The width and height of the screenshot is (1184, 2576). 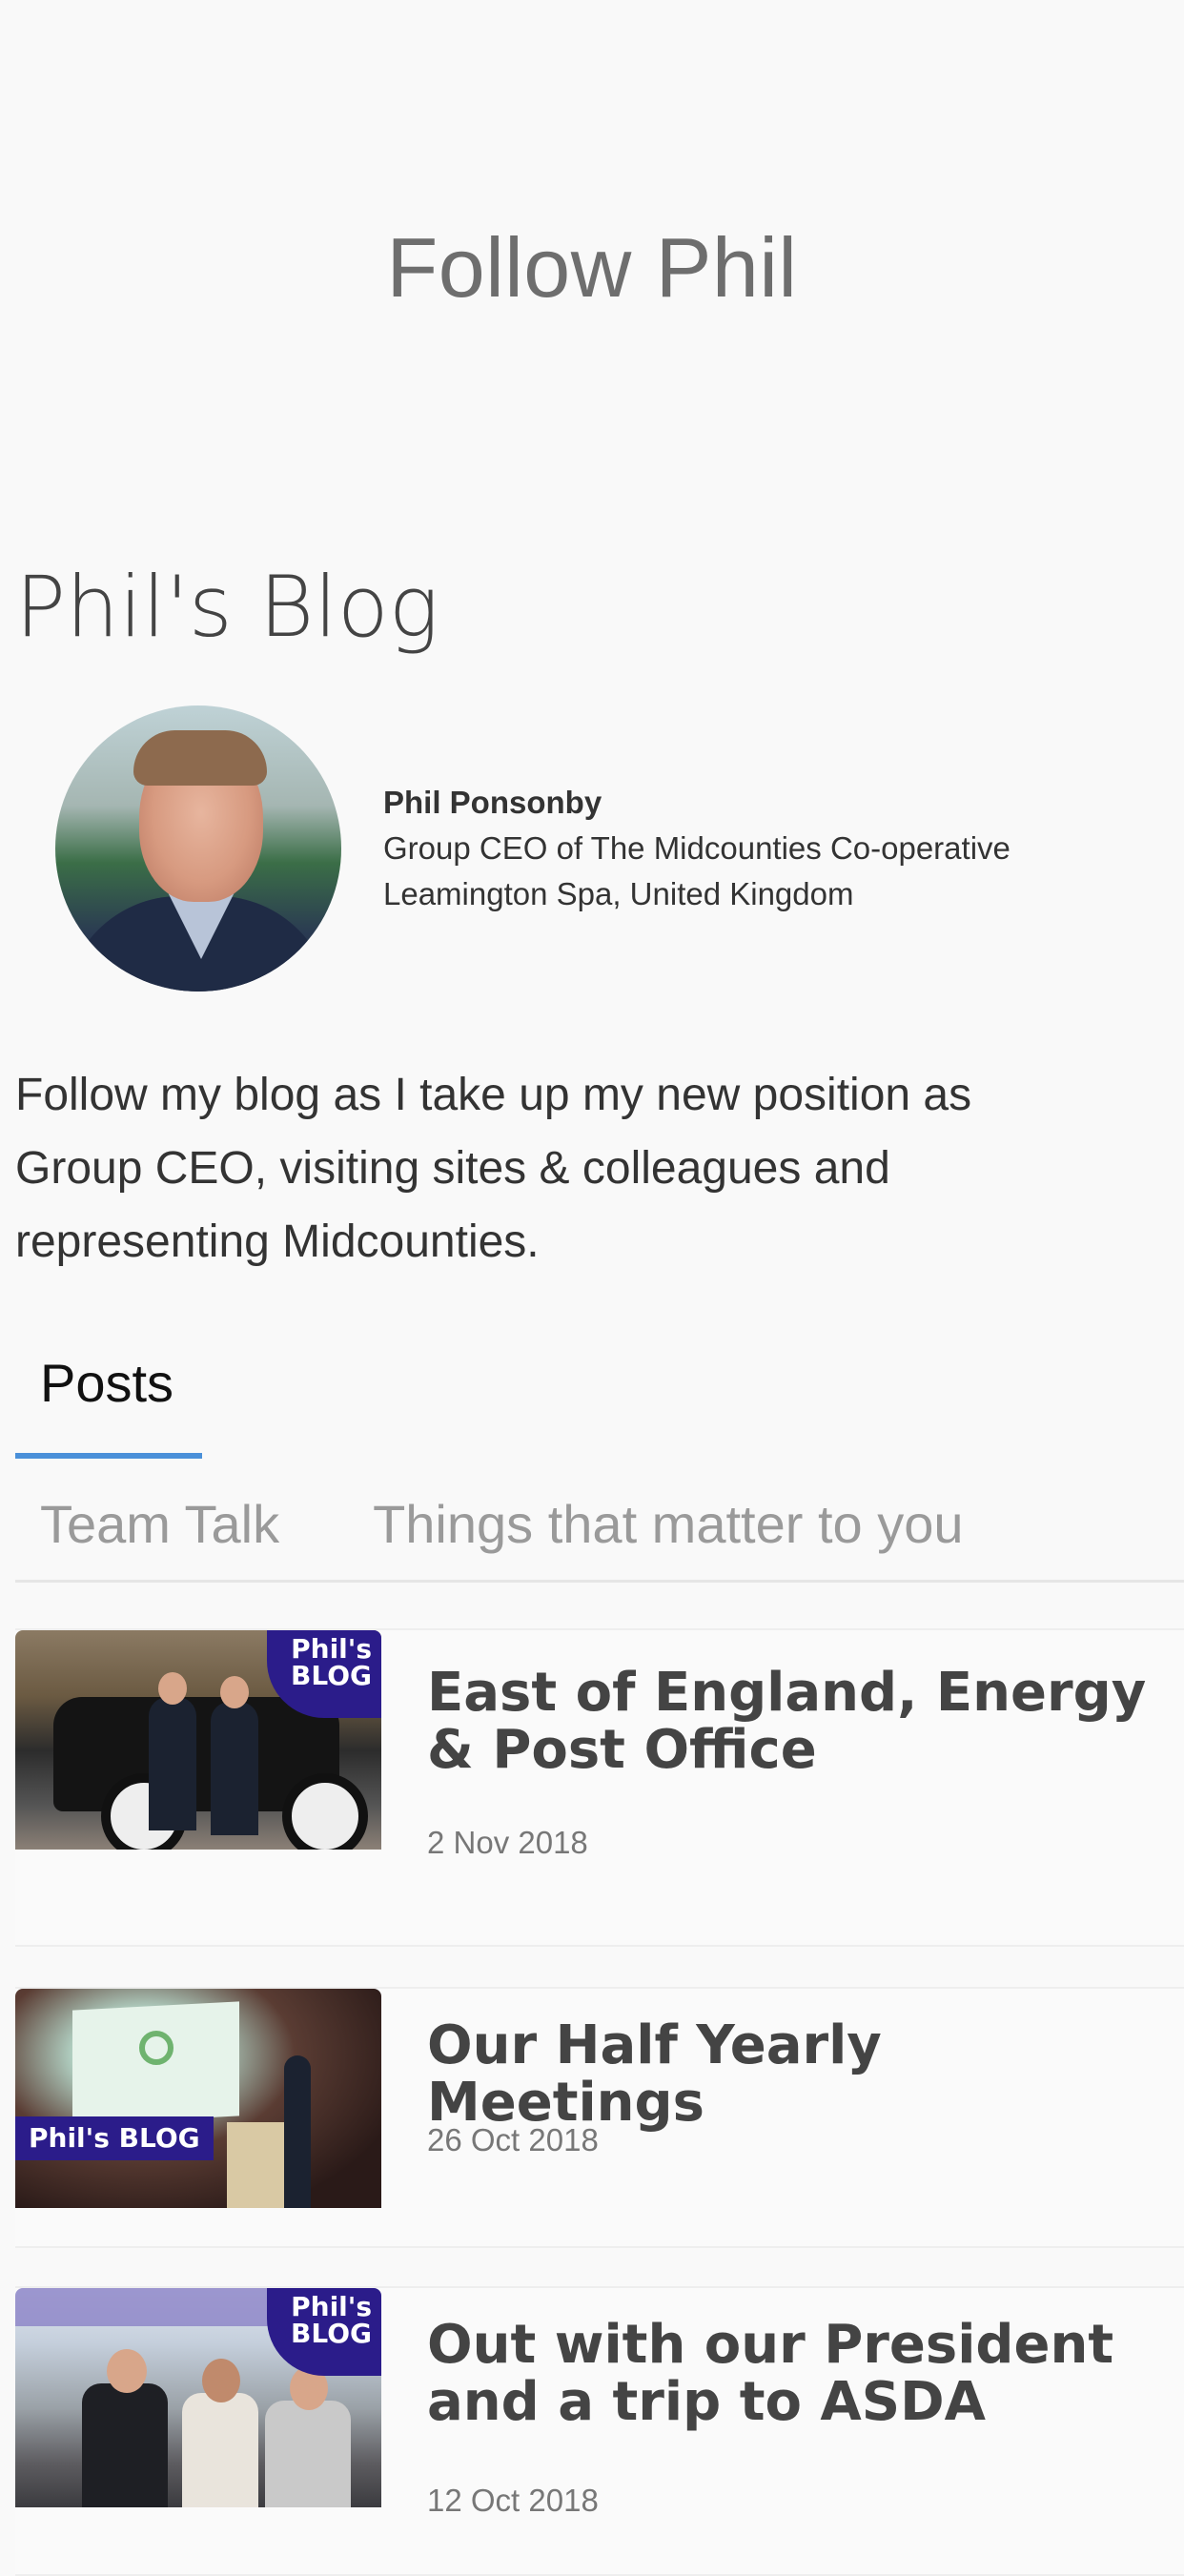 I want to click on post-title: Our Half Yearly Meetings, so click(x=799, y=2074).